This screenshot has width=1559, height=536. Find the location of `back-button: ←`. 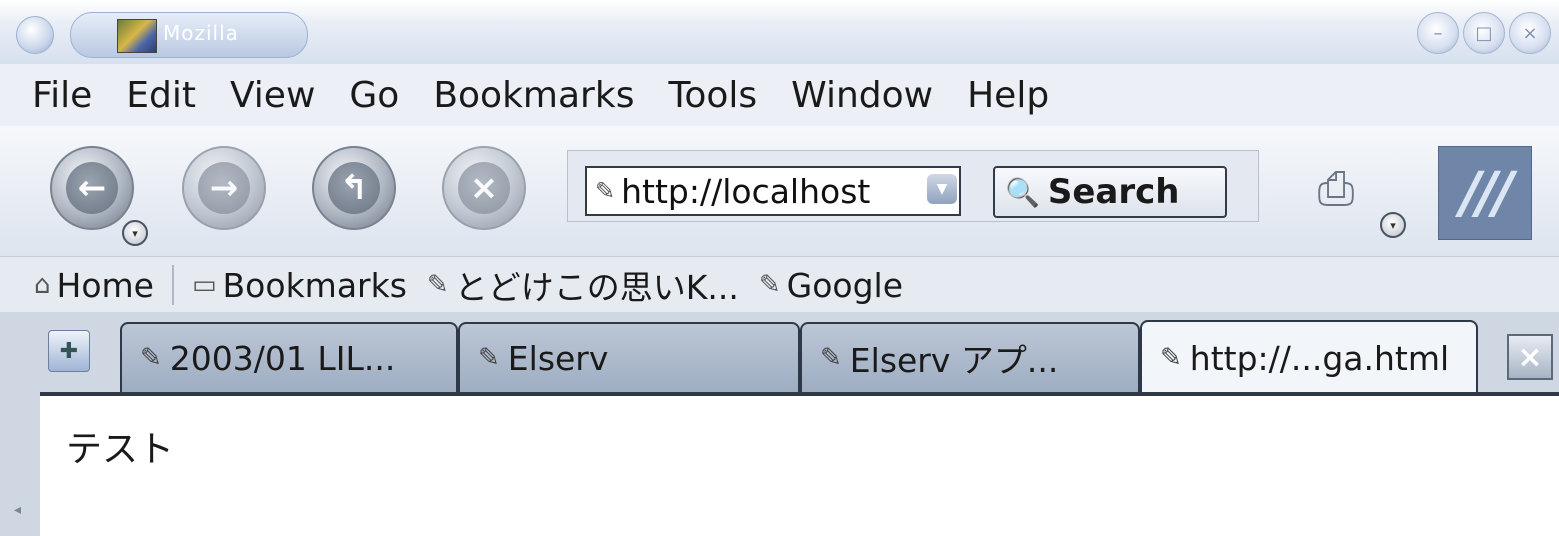

back-button: ← is located at coordinates (92, 188).